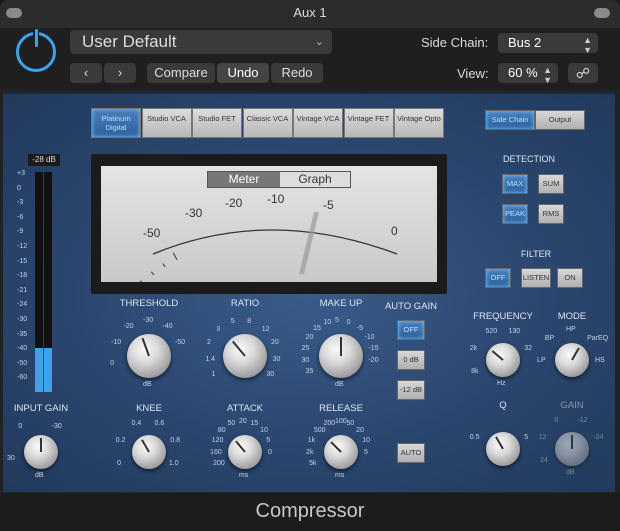 The height and width of the screenshot is (531, 620). What do you see at coordinates (120, 73) in the screenshot?
I see `next-preset-button: ›` at bounding box center [120, 73].